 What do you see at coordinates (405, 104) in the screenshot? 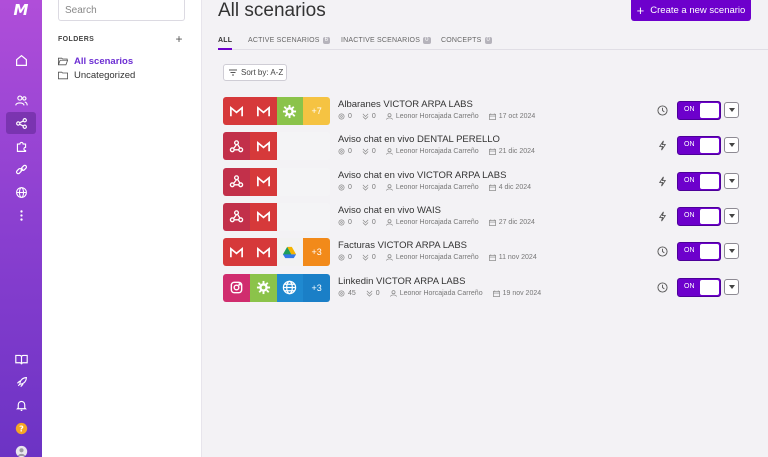
I see `scenario-name: Albaranes VICTOR ARPA LABS` at bounding box center [405, 104].